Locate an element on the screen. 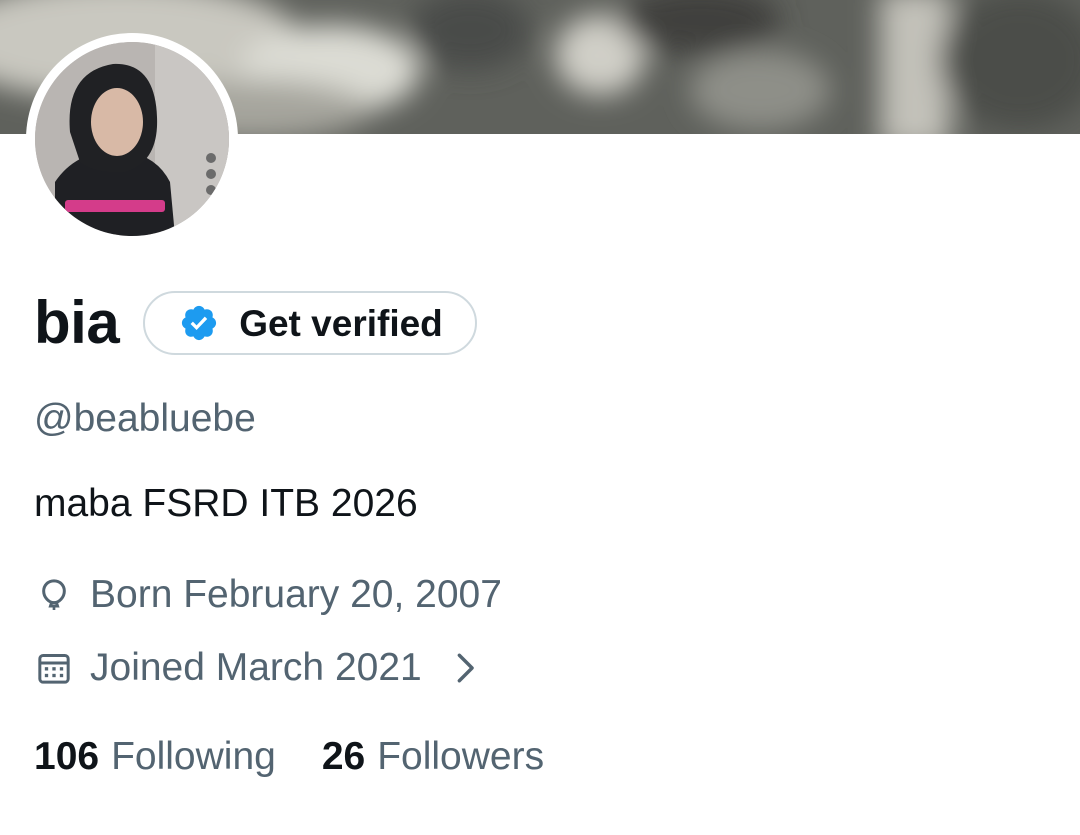 The image size is (1080, 835). get-verified-button: Get verified is located at coordinates (310, 323).